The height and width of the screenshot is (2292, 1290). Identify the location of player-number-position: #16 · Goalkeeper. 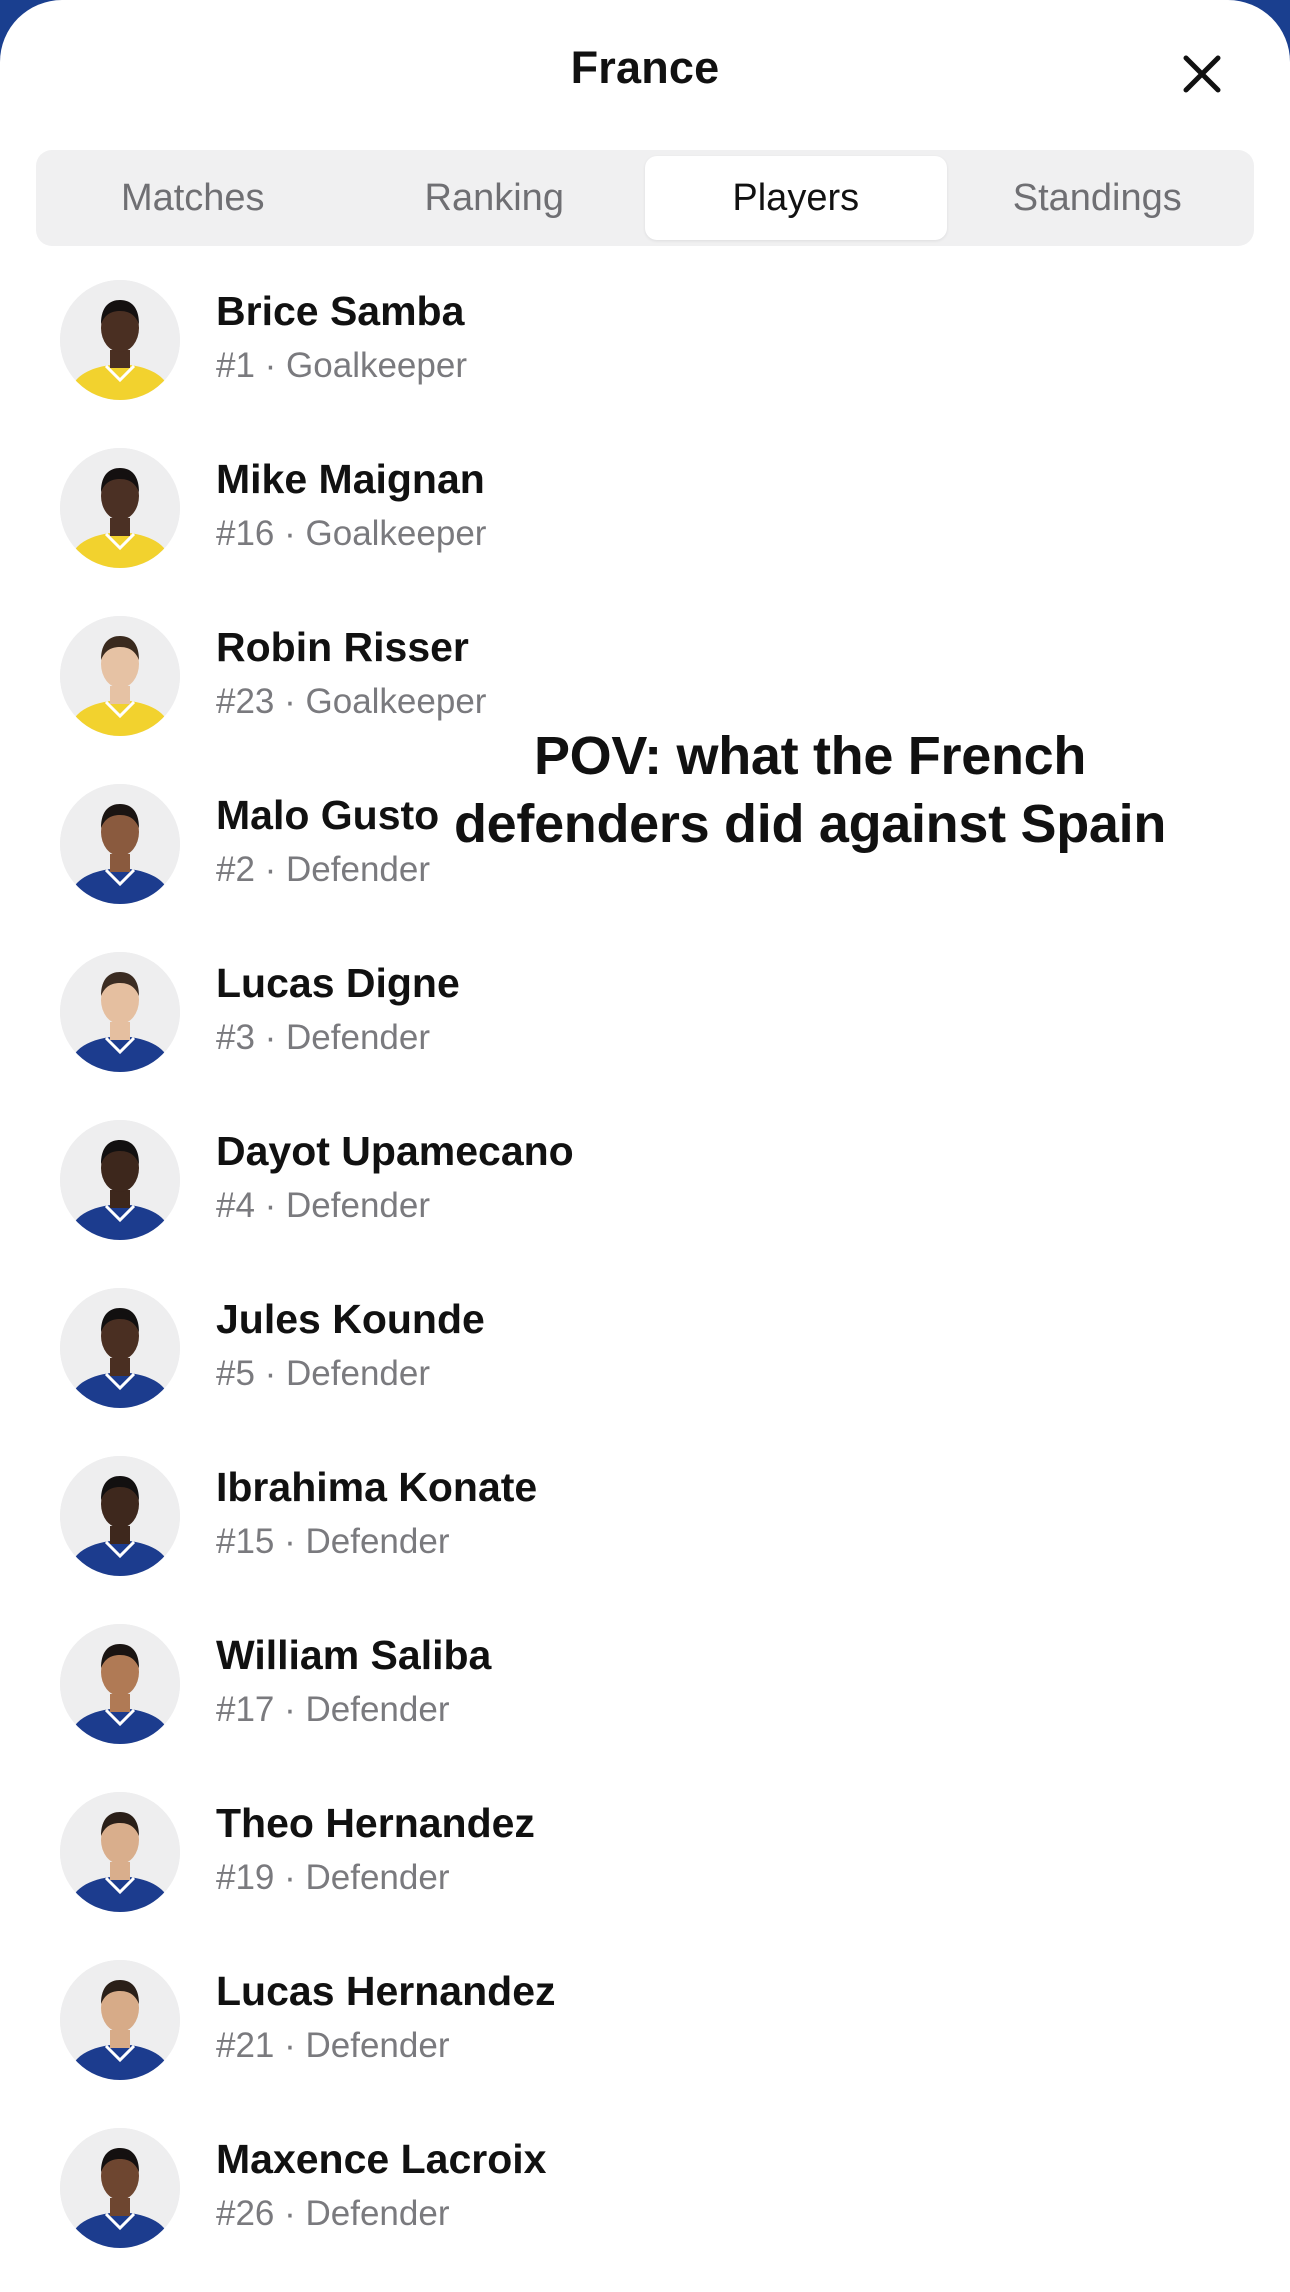
(351, 533).